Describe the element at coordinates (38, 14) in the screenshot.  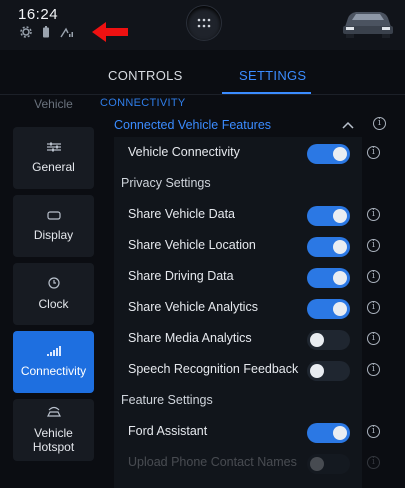
I see `clock-time: 16:24` at that location.